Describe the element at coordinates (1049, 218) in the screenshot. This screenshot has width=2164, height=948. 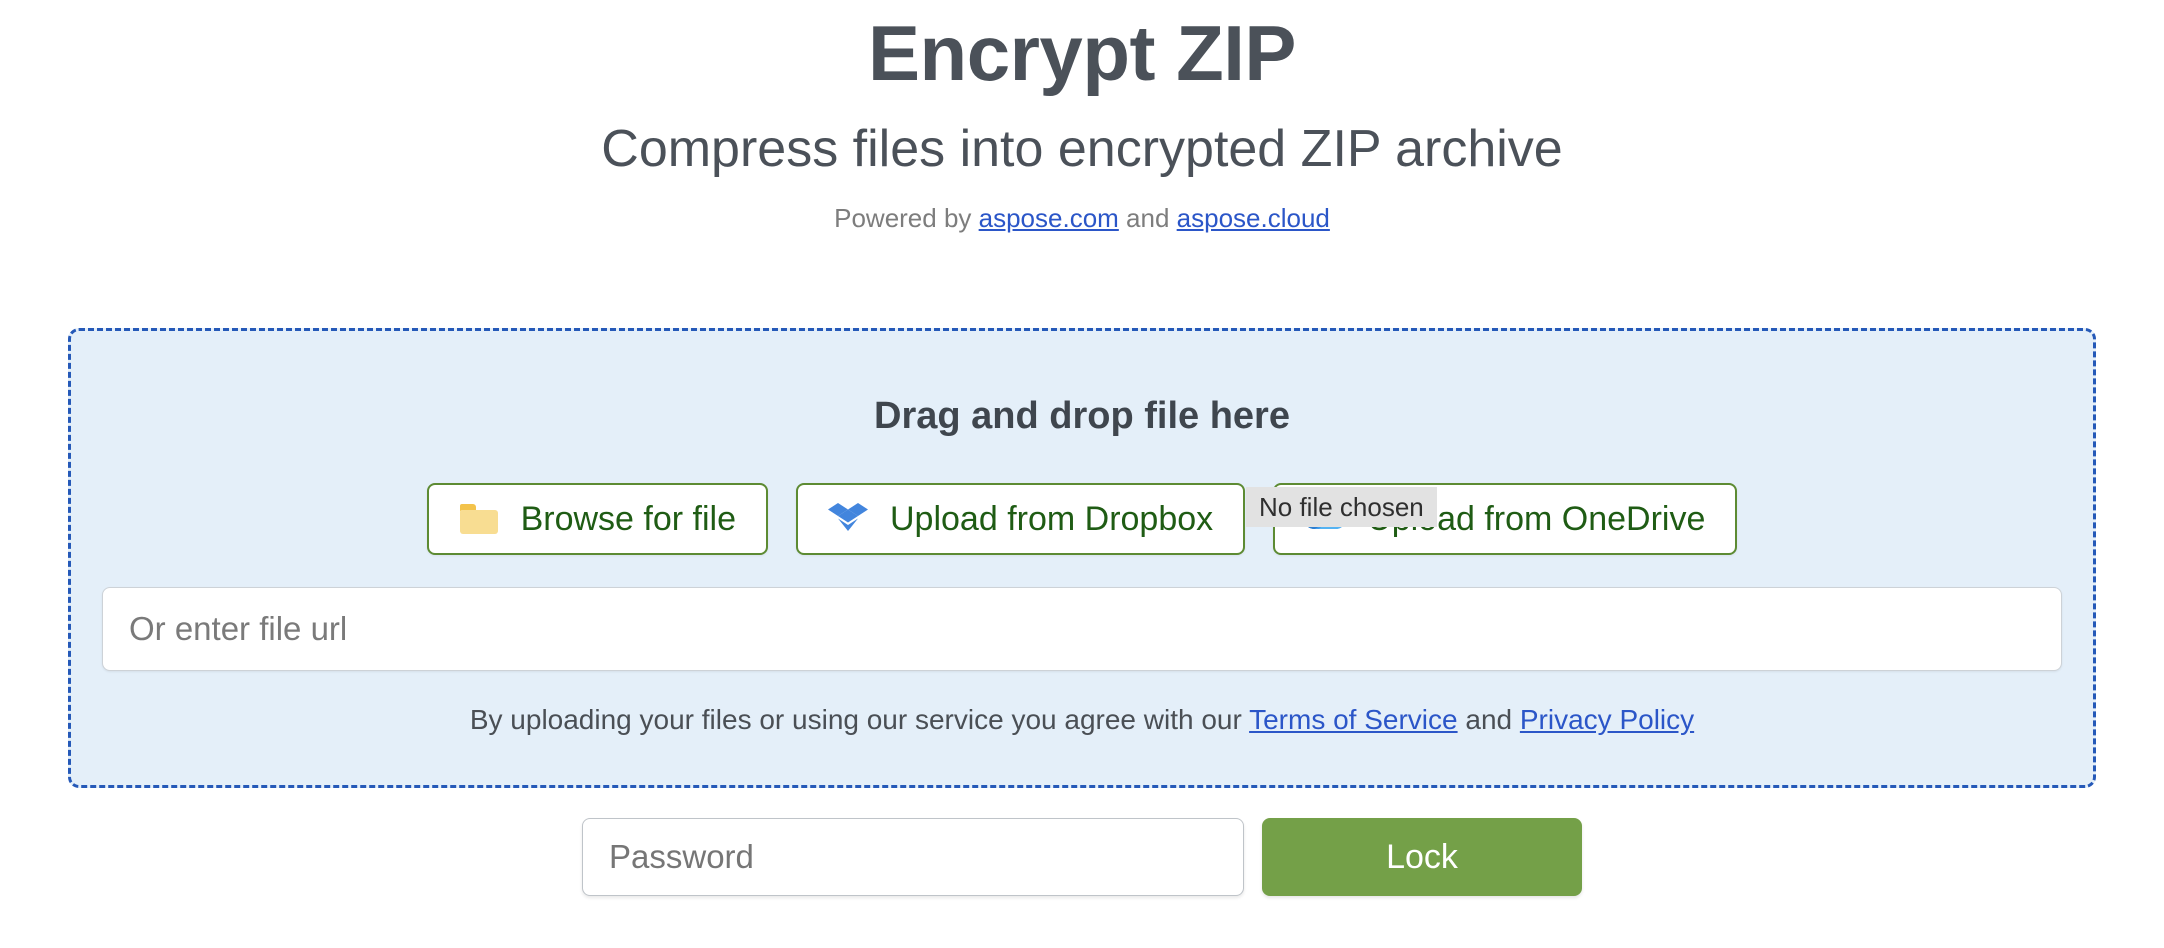
I see `aspose-com-link: aspose.com` at that location.